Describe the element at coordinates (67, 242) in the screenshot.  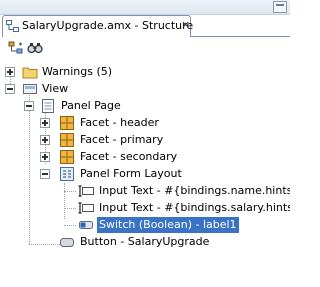
I see `button-icon` at that location.